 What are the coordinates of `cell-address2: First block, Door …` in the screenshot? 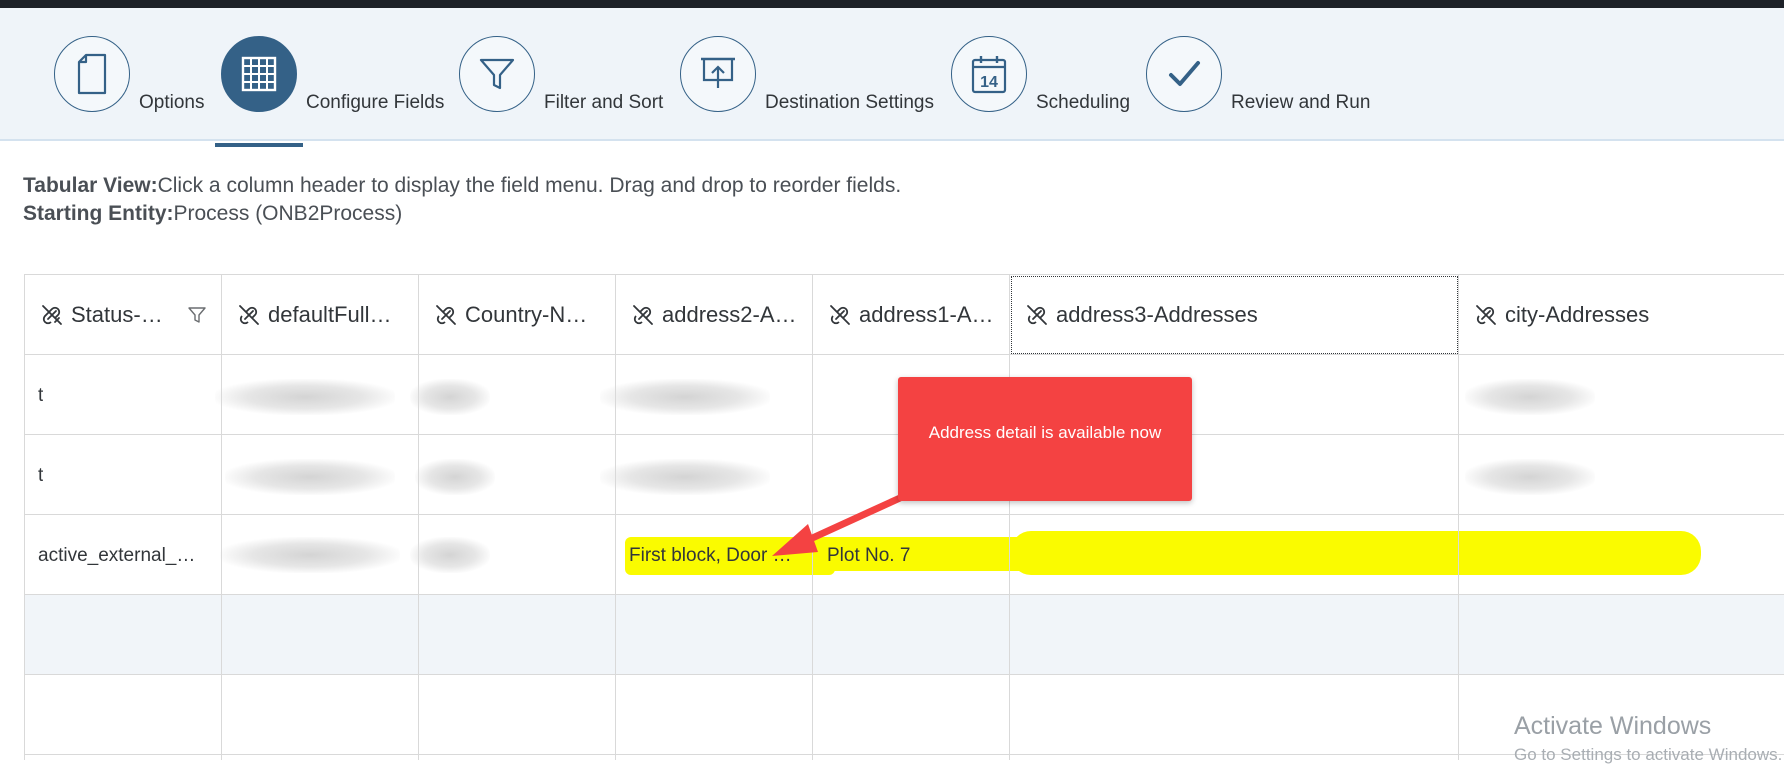 It's located at (724, 556).